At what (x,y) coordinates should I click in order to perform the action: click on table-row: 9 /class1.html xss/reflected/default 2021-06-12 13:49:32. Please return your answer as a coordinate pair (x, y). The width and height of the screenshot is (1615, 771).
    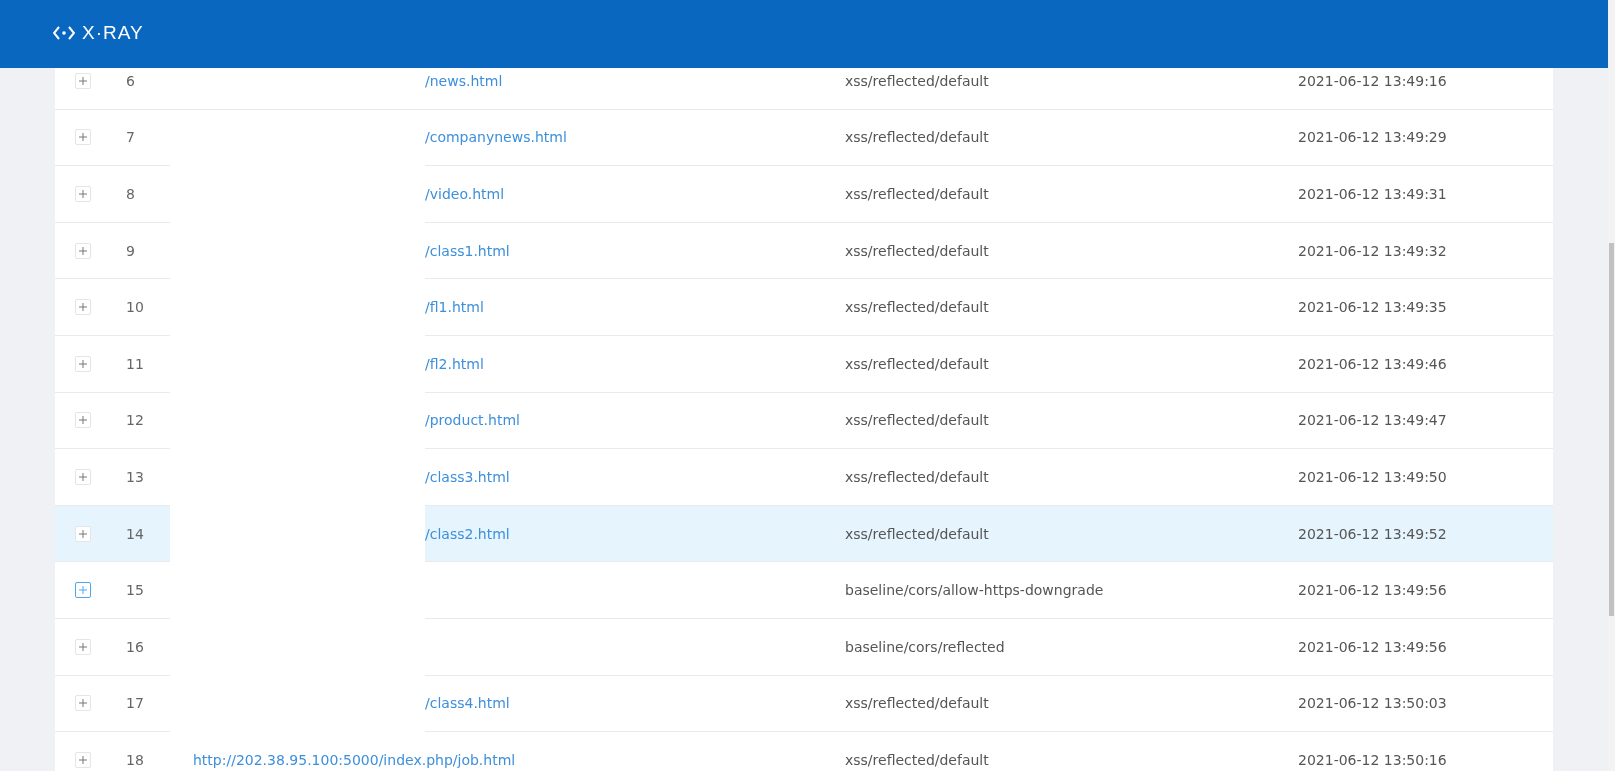
    Looking at the image, I should click on (804, 251).